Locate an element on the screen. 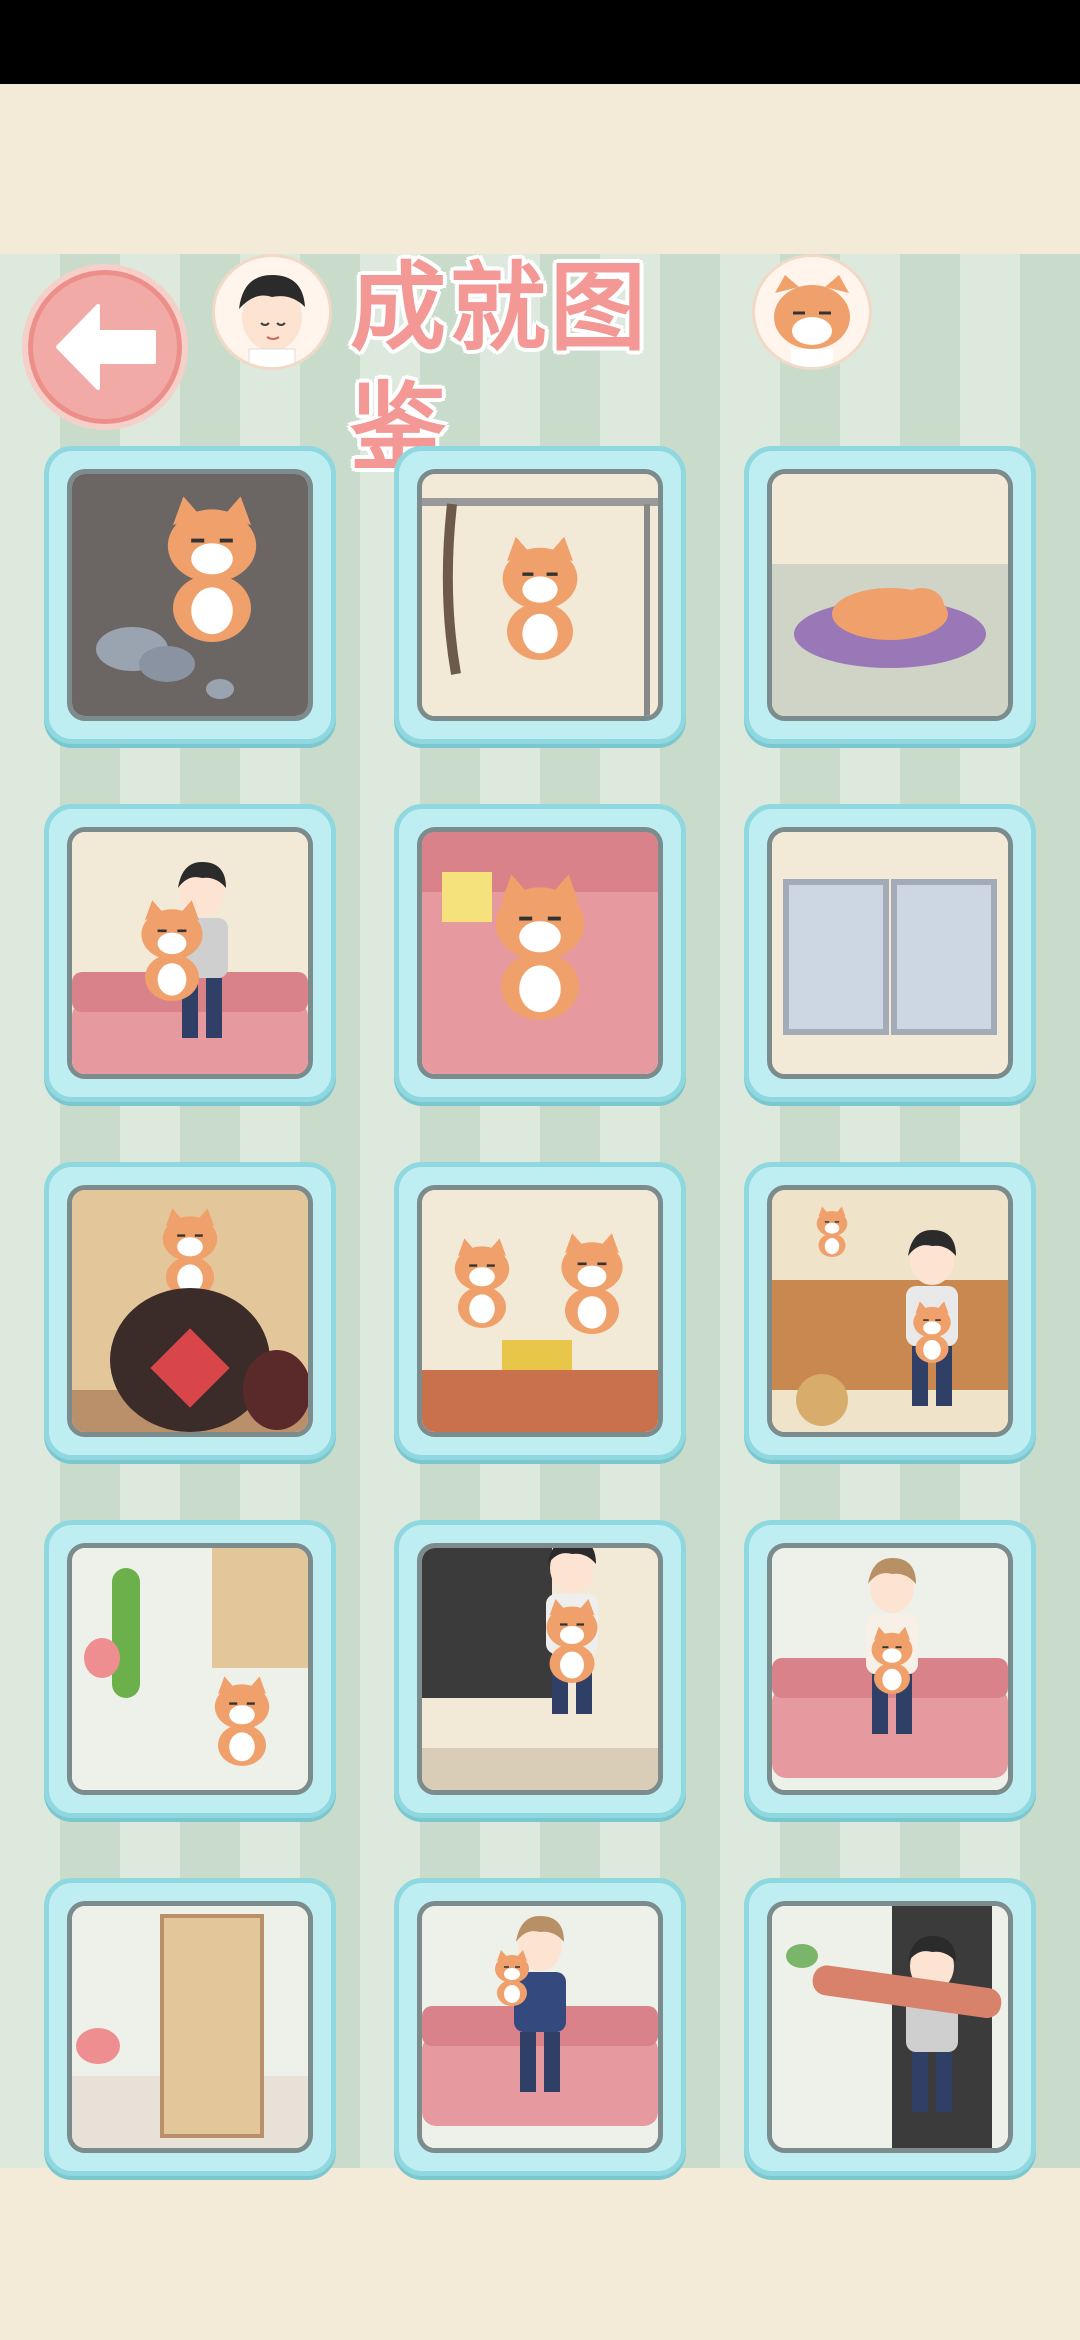  achievement-card-cat-stretching-door is located at coordinates (890, 2027).